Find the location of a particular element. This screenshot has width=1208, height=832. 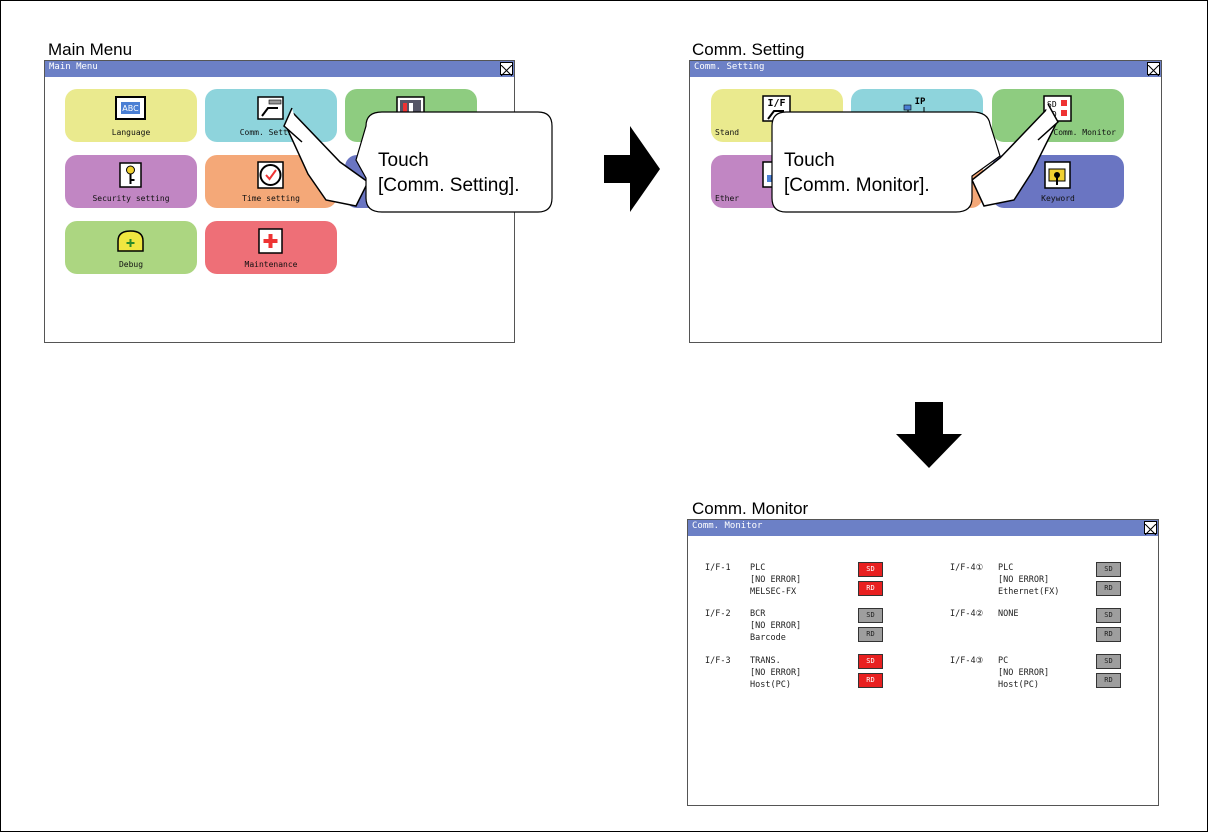

interface-protocol: Ethernet(FX) is located at coordinates (1029, 592).